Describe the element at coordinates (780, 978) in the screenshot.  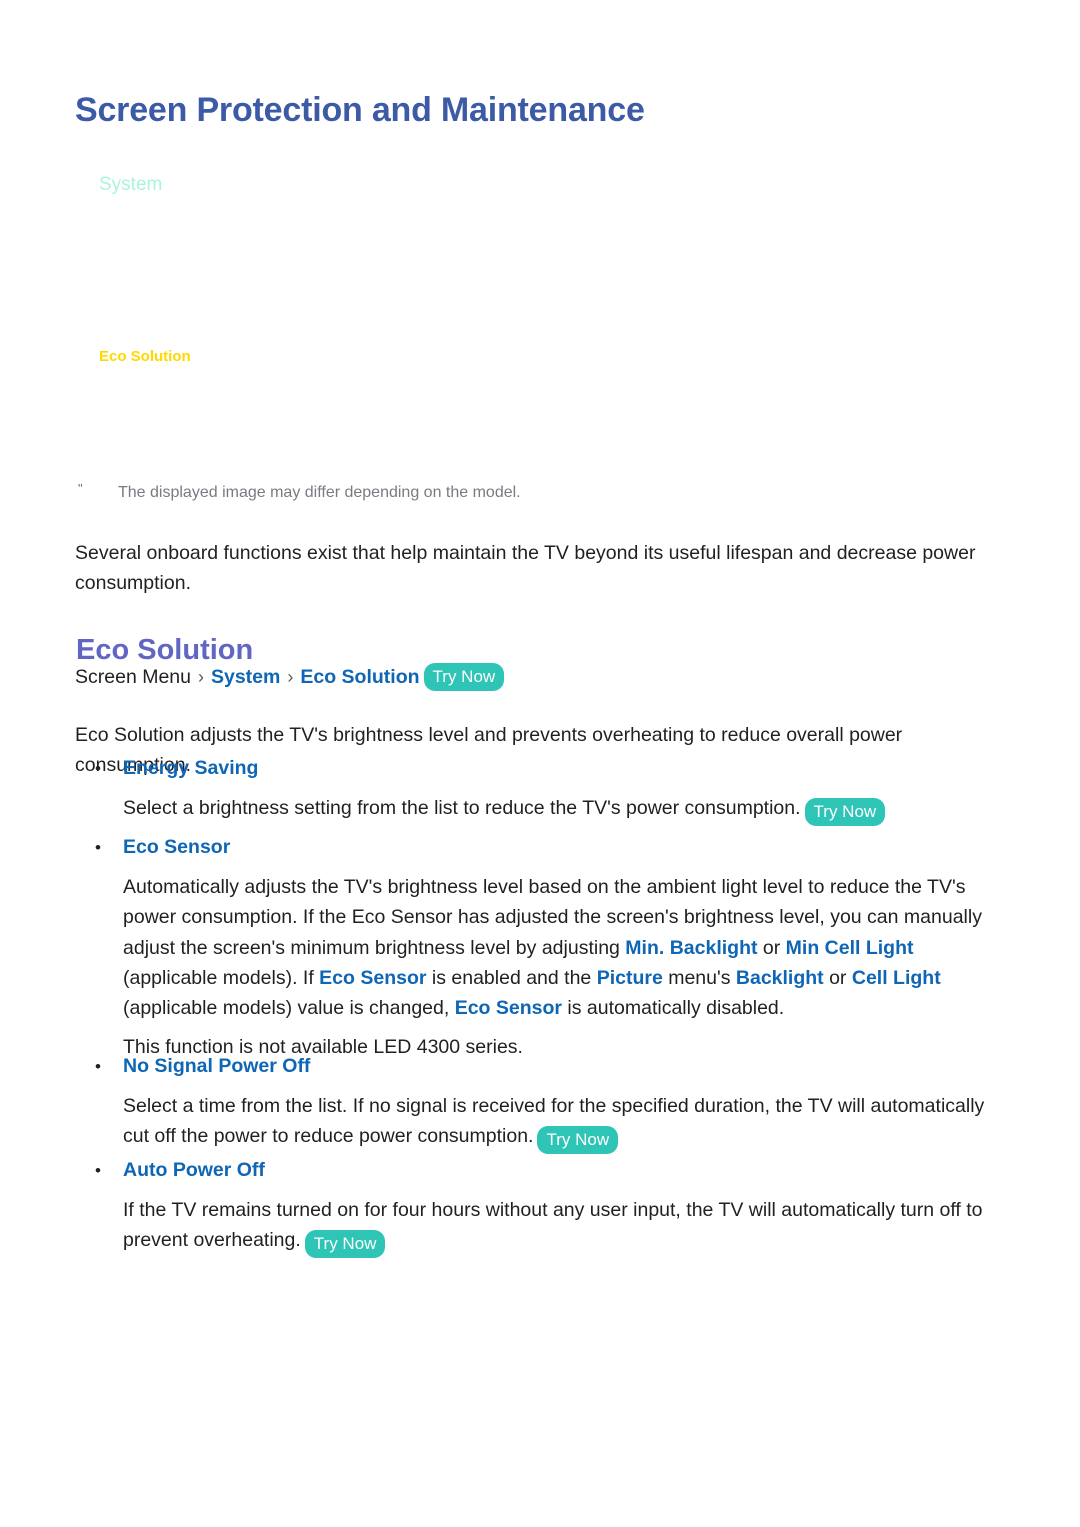
I see `term-backlight: Backlight` at that location.